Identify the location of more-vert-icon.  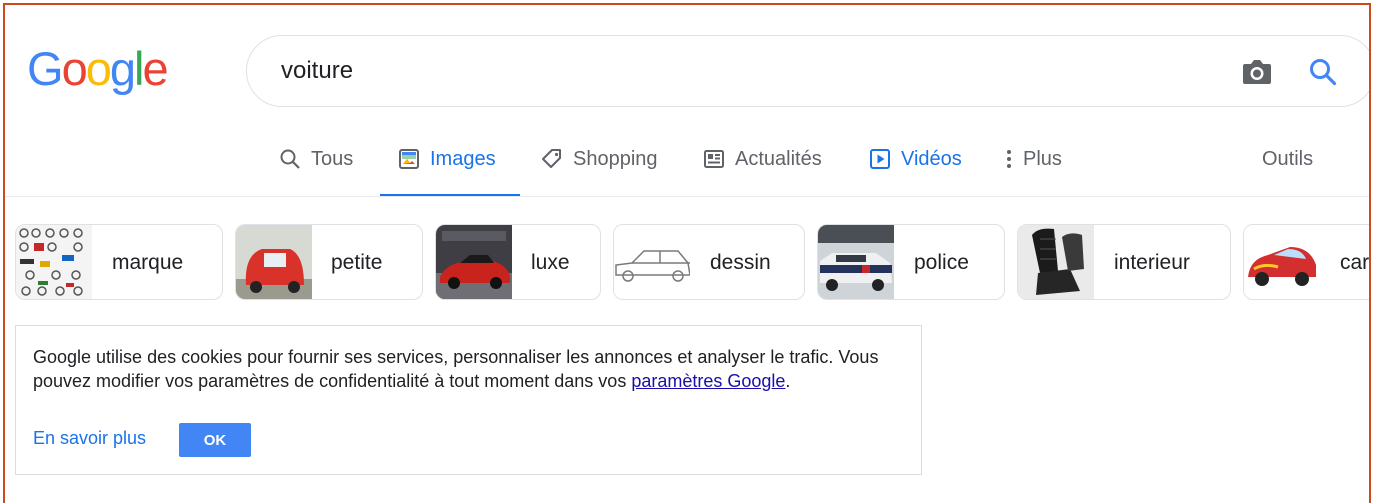
(1009, 159).